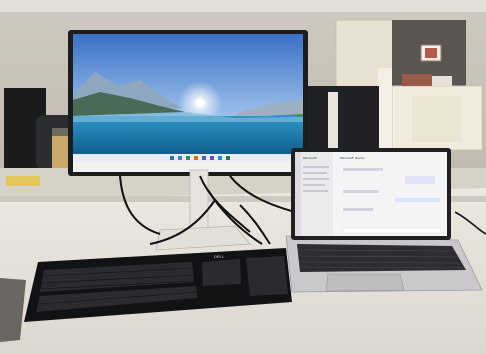 The width and height of the screenshot is (486, 354). What do you see at coordinates (417, 80) in the screenshot?
I see `box-on-cabinet` at bounding box center [417, 80].